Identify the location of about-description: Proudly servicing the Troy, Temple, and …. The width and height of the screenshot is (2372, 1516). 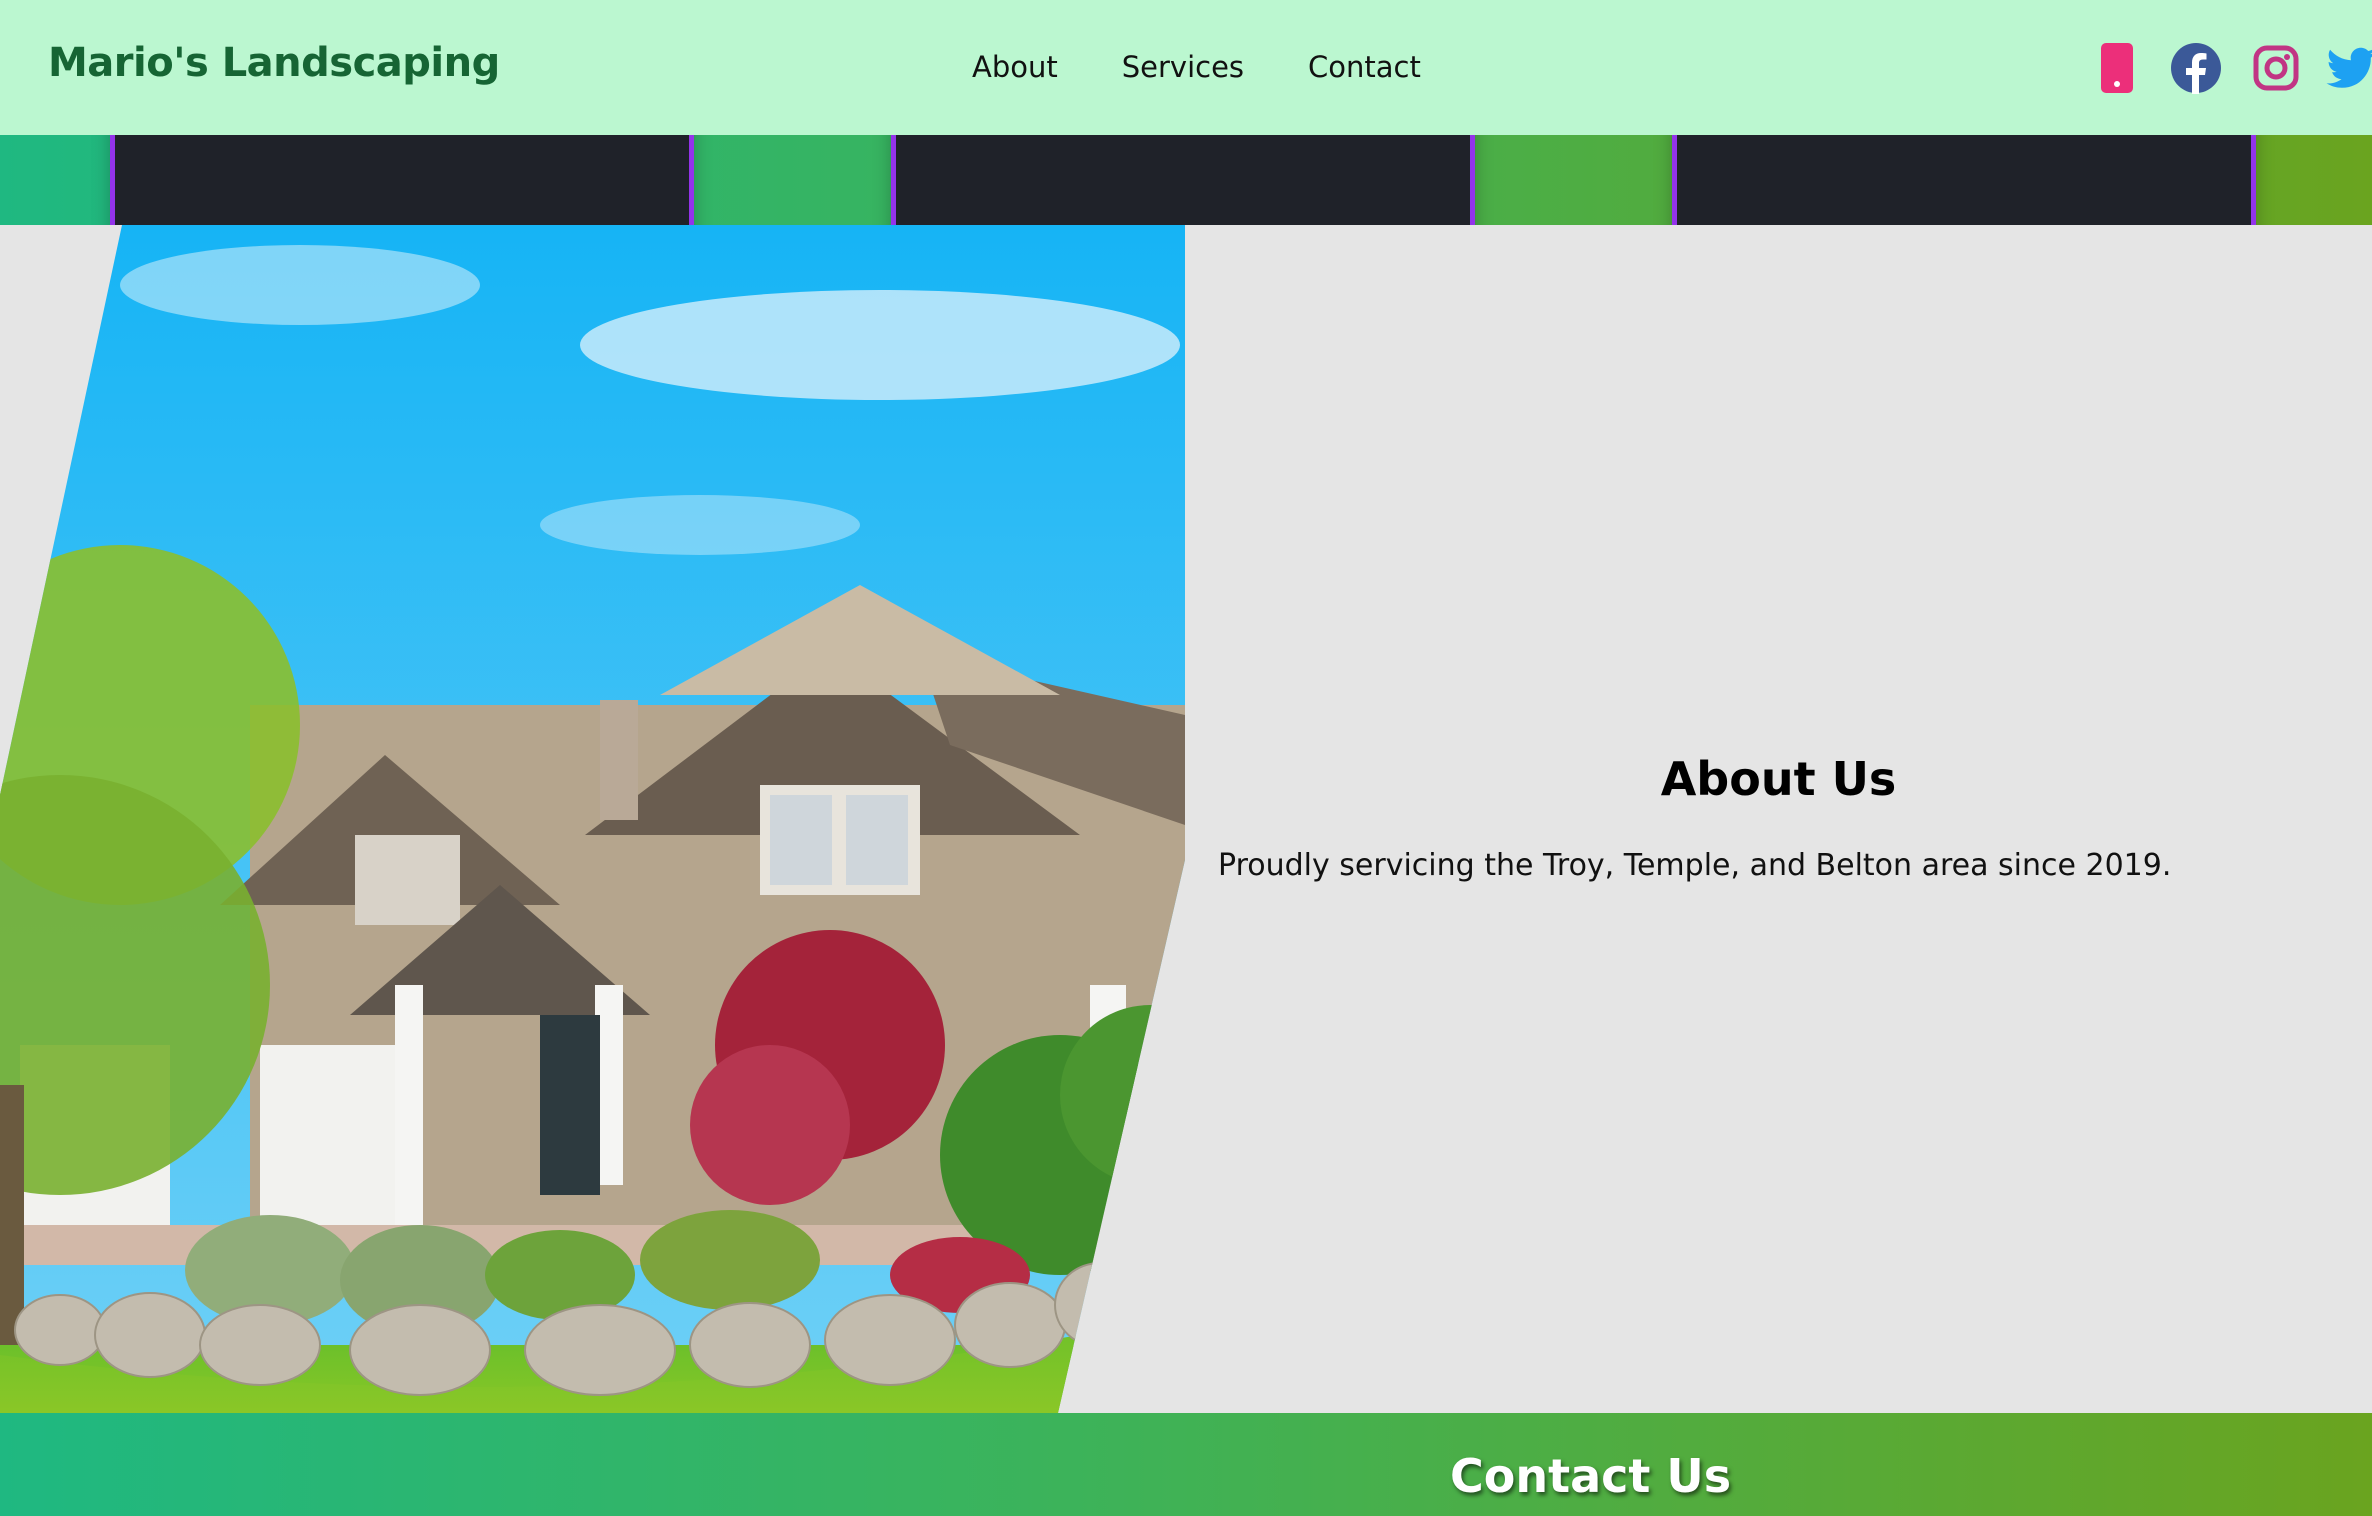
(1695, 865).